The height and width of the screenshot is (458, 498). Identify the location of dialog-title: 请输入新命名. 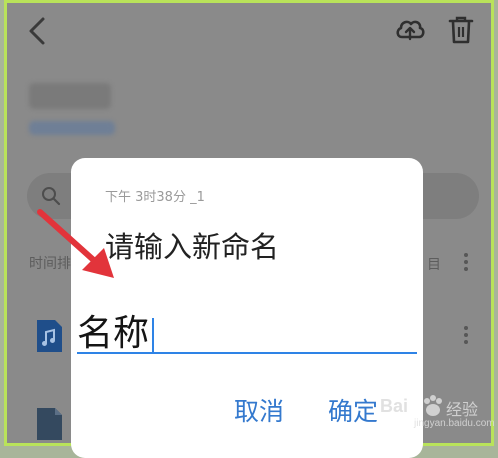
(192, 247).